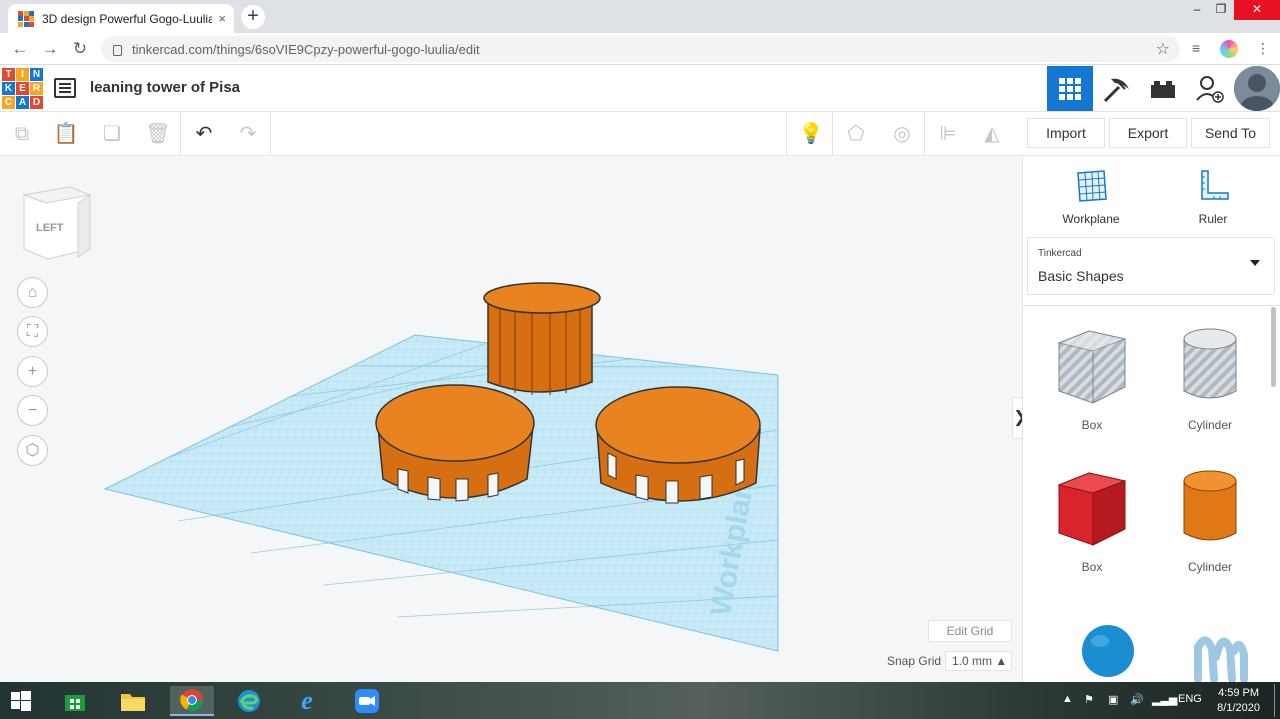 The width and height of the screenshot is (1280, 719). Describe the element at coordinates (36, 74) in the screenshot. I see `logo-letter: N` at that location.